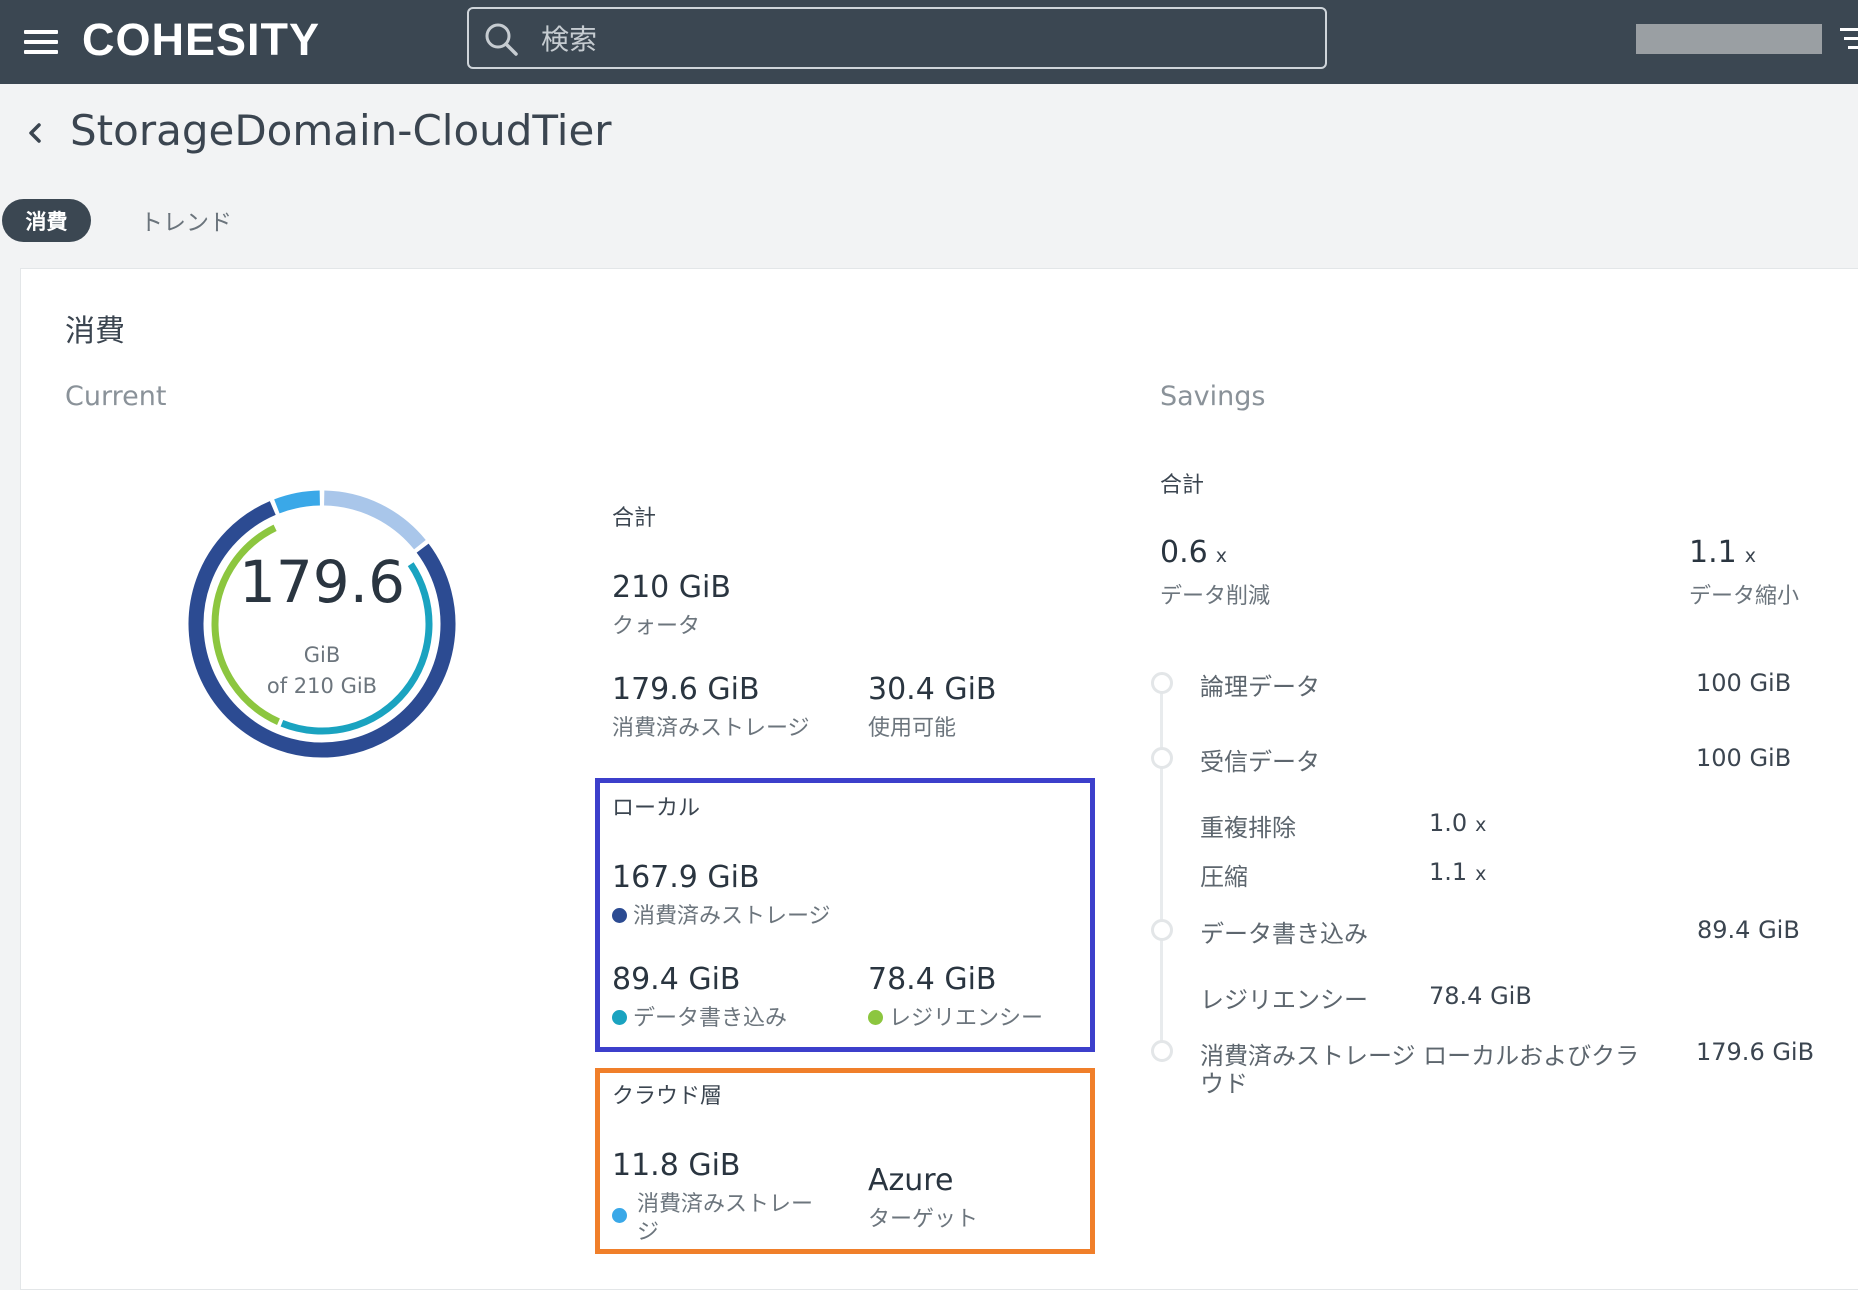 The width and height of the screenshot is (1858, 1290). I want to click on ingested-data-value: 100 GiB, so click(1744, 758).